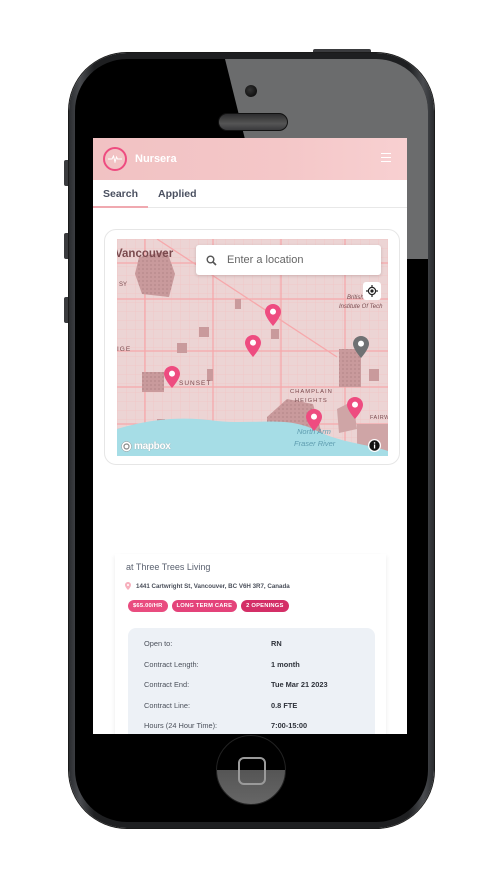  Describe the element at coordinates (311, 401) in the screenshot. I see `map-label-heights: HEIGHTS` at that location.